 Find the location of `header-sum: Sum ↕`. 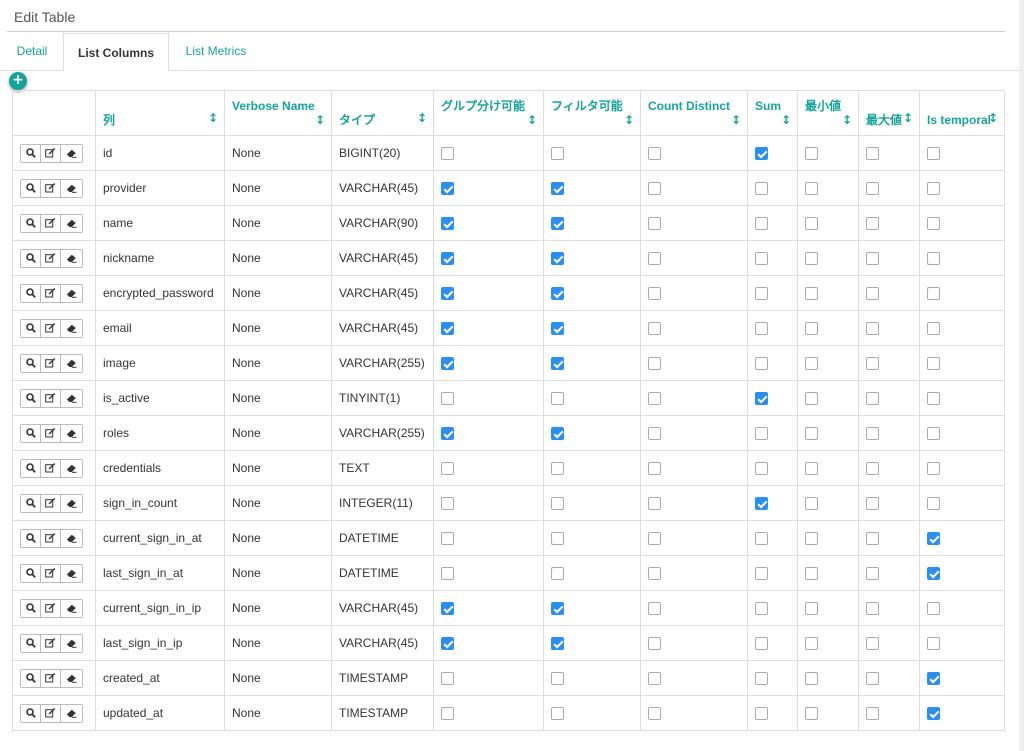

header-sum: Sum ↕ is located at coordinates (772, 113).